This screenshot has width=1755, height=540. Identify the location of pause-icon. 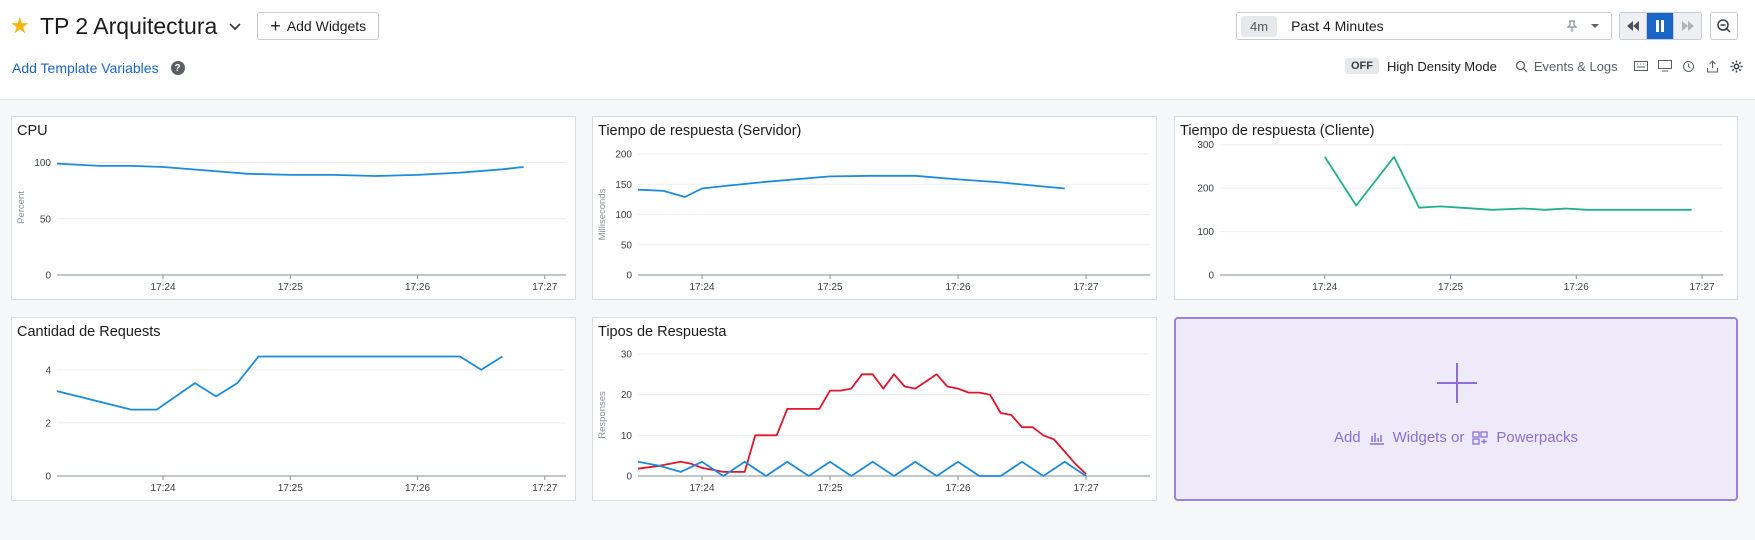
(1660, 26).